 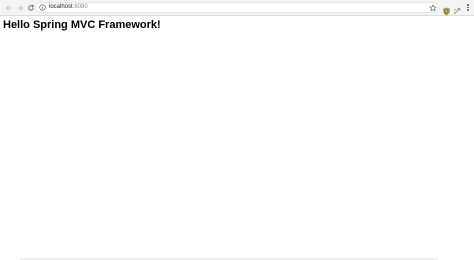 What do you see at coordinates (42, 8) in the screenshot?
I see `info-icon` at bounding box center [42, 8].